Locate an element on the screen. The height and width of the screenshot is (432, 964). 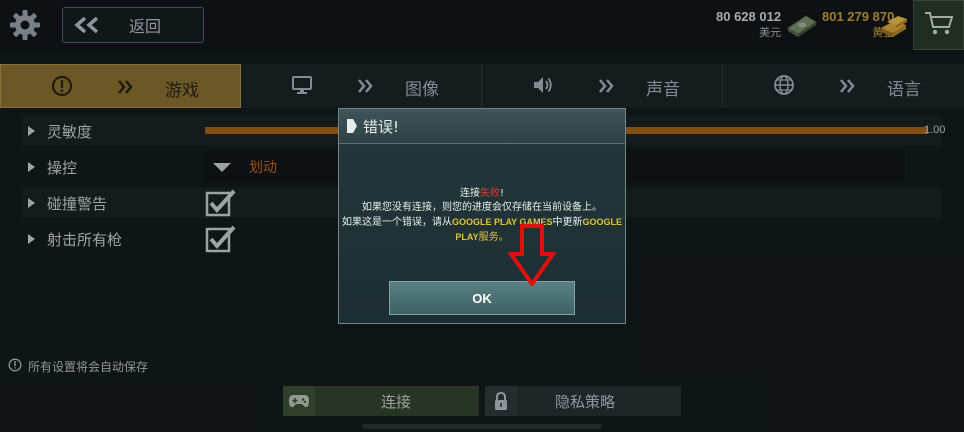
message-line-4: PLAY服务。 is located at coordinates (482, 237).